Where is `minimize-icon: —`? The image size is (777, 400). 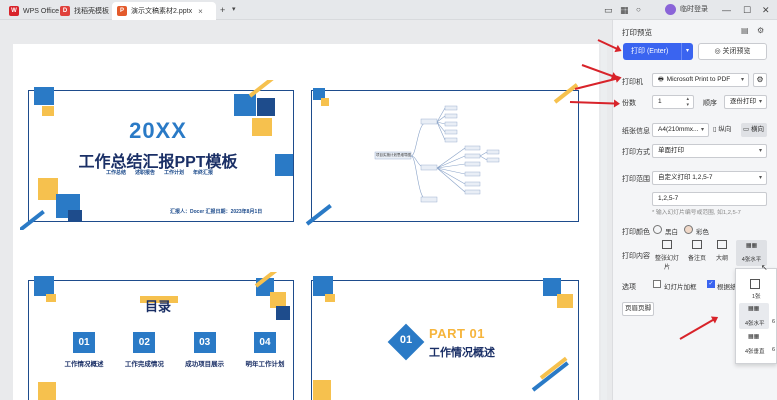 minimize-icon: — is located at coordinates (726, 10).